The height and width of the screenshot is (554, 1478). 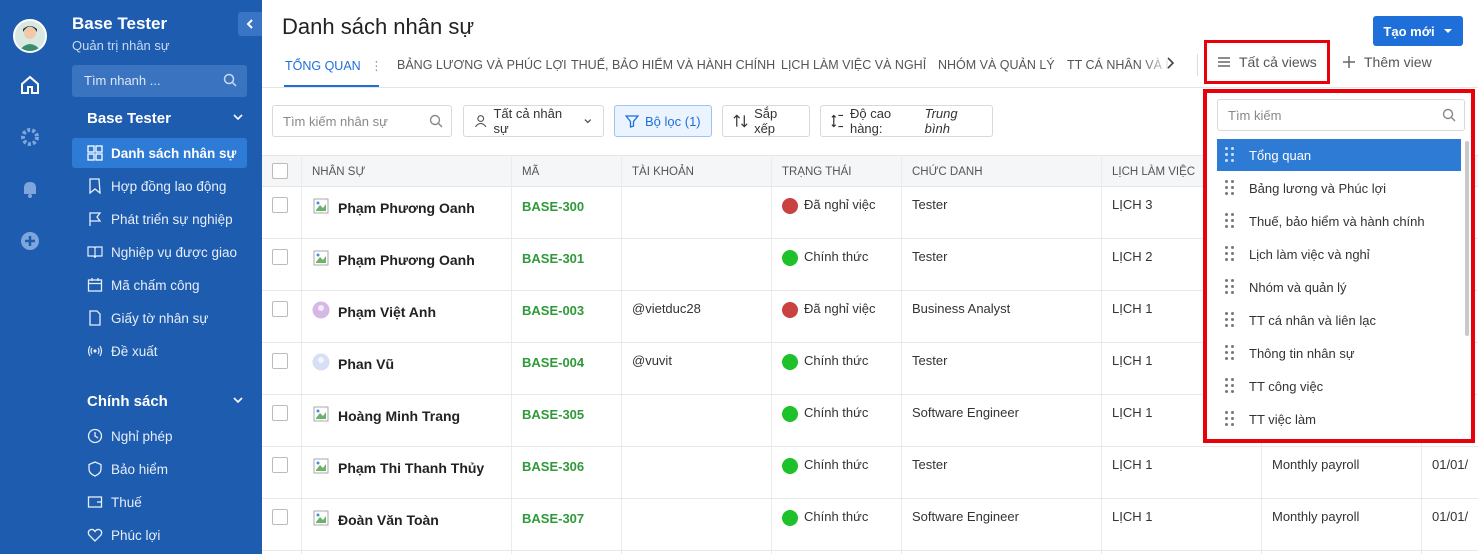 What do you see at coordinates (1339, 254) in the screenshot?
I see `view-option: Lịch làm việc và nghỉ` at bounding box center [1339, 254].